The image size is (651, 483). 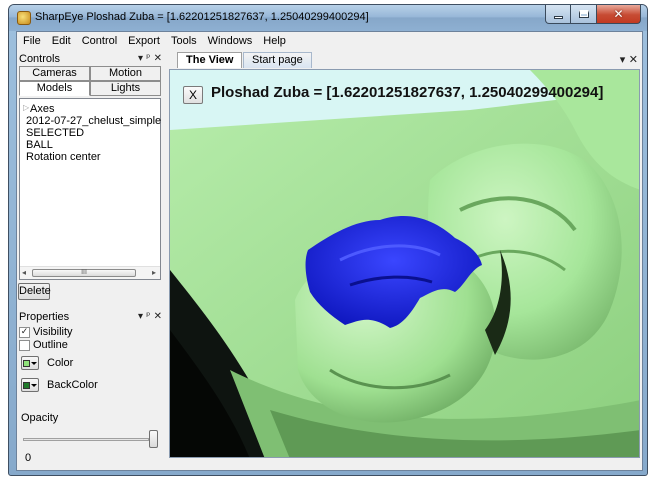 What do you see at coordinates (31, 41) in the screenshot?
I see `menu-file: File` at bounding box center [31, 41].